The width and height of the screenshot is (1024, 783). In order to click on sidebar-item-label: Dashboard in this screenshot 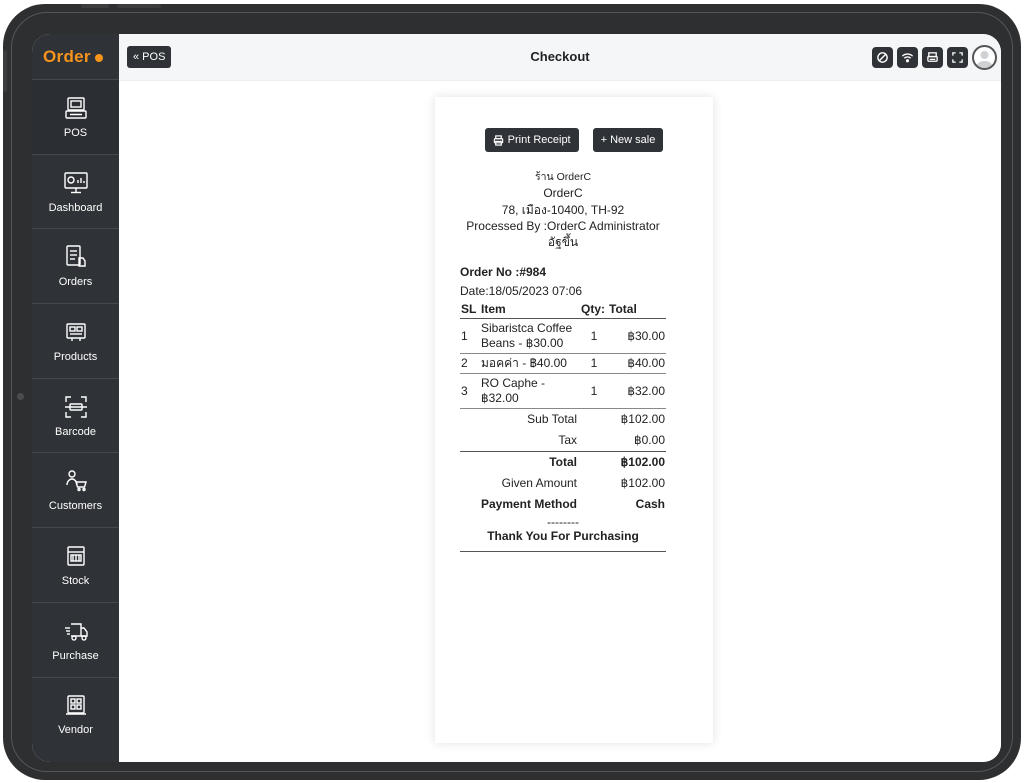, I will do `click(75, 207)`.